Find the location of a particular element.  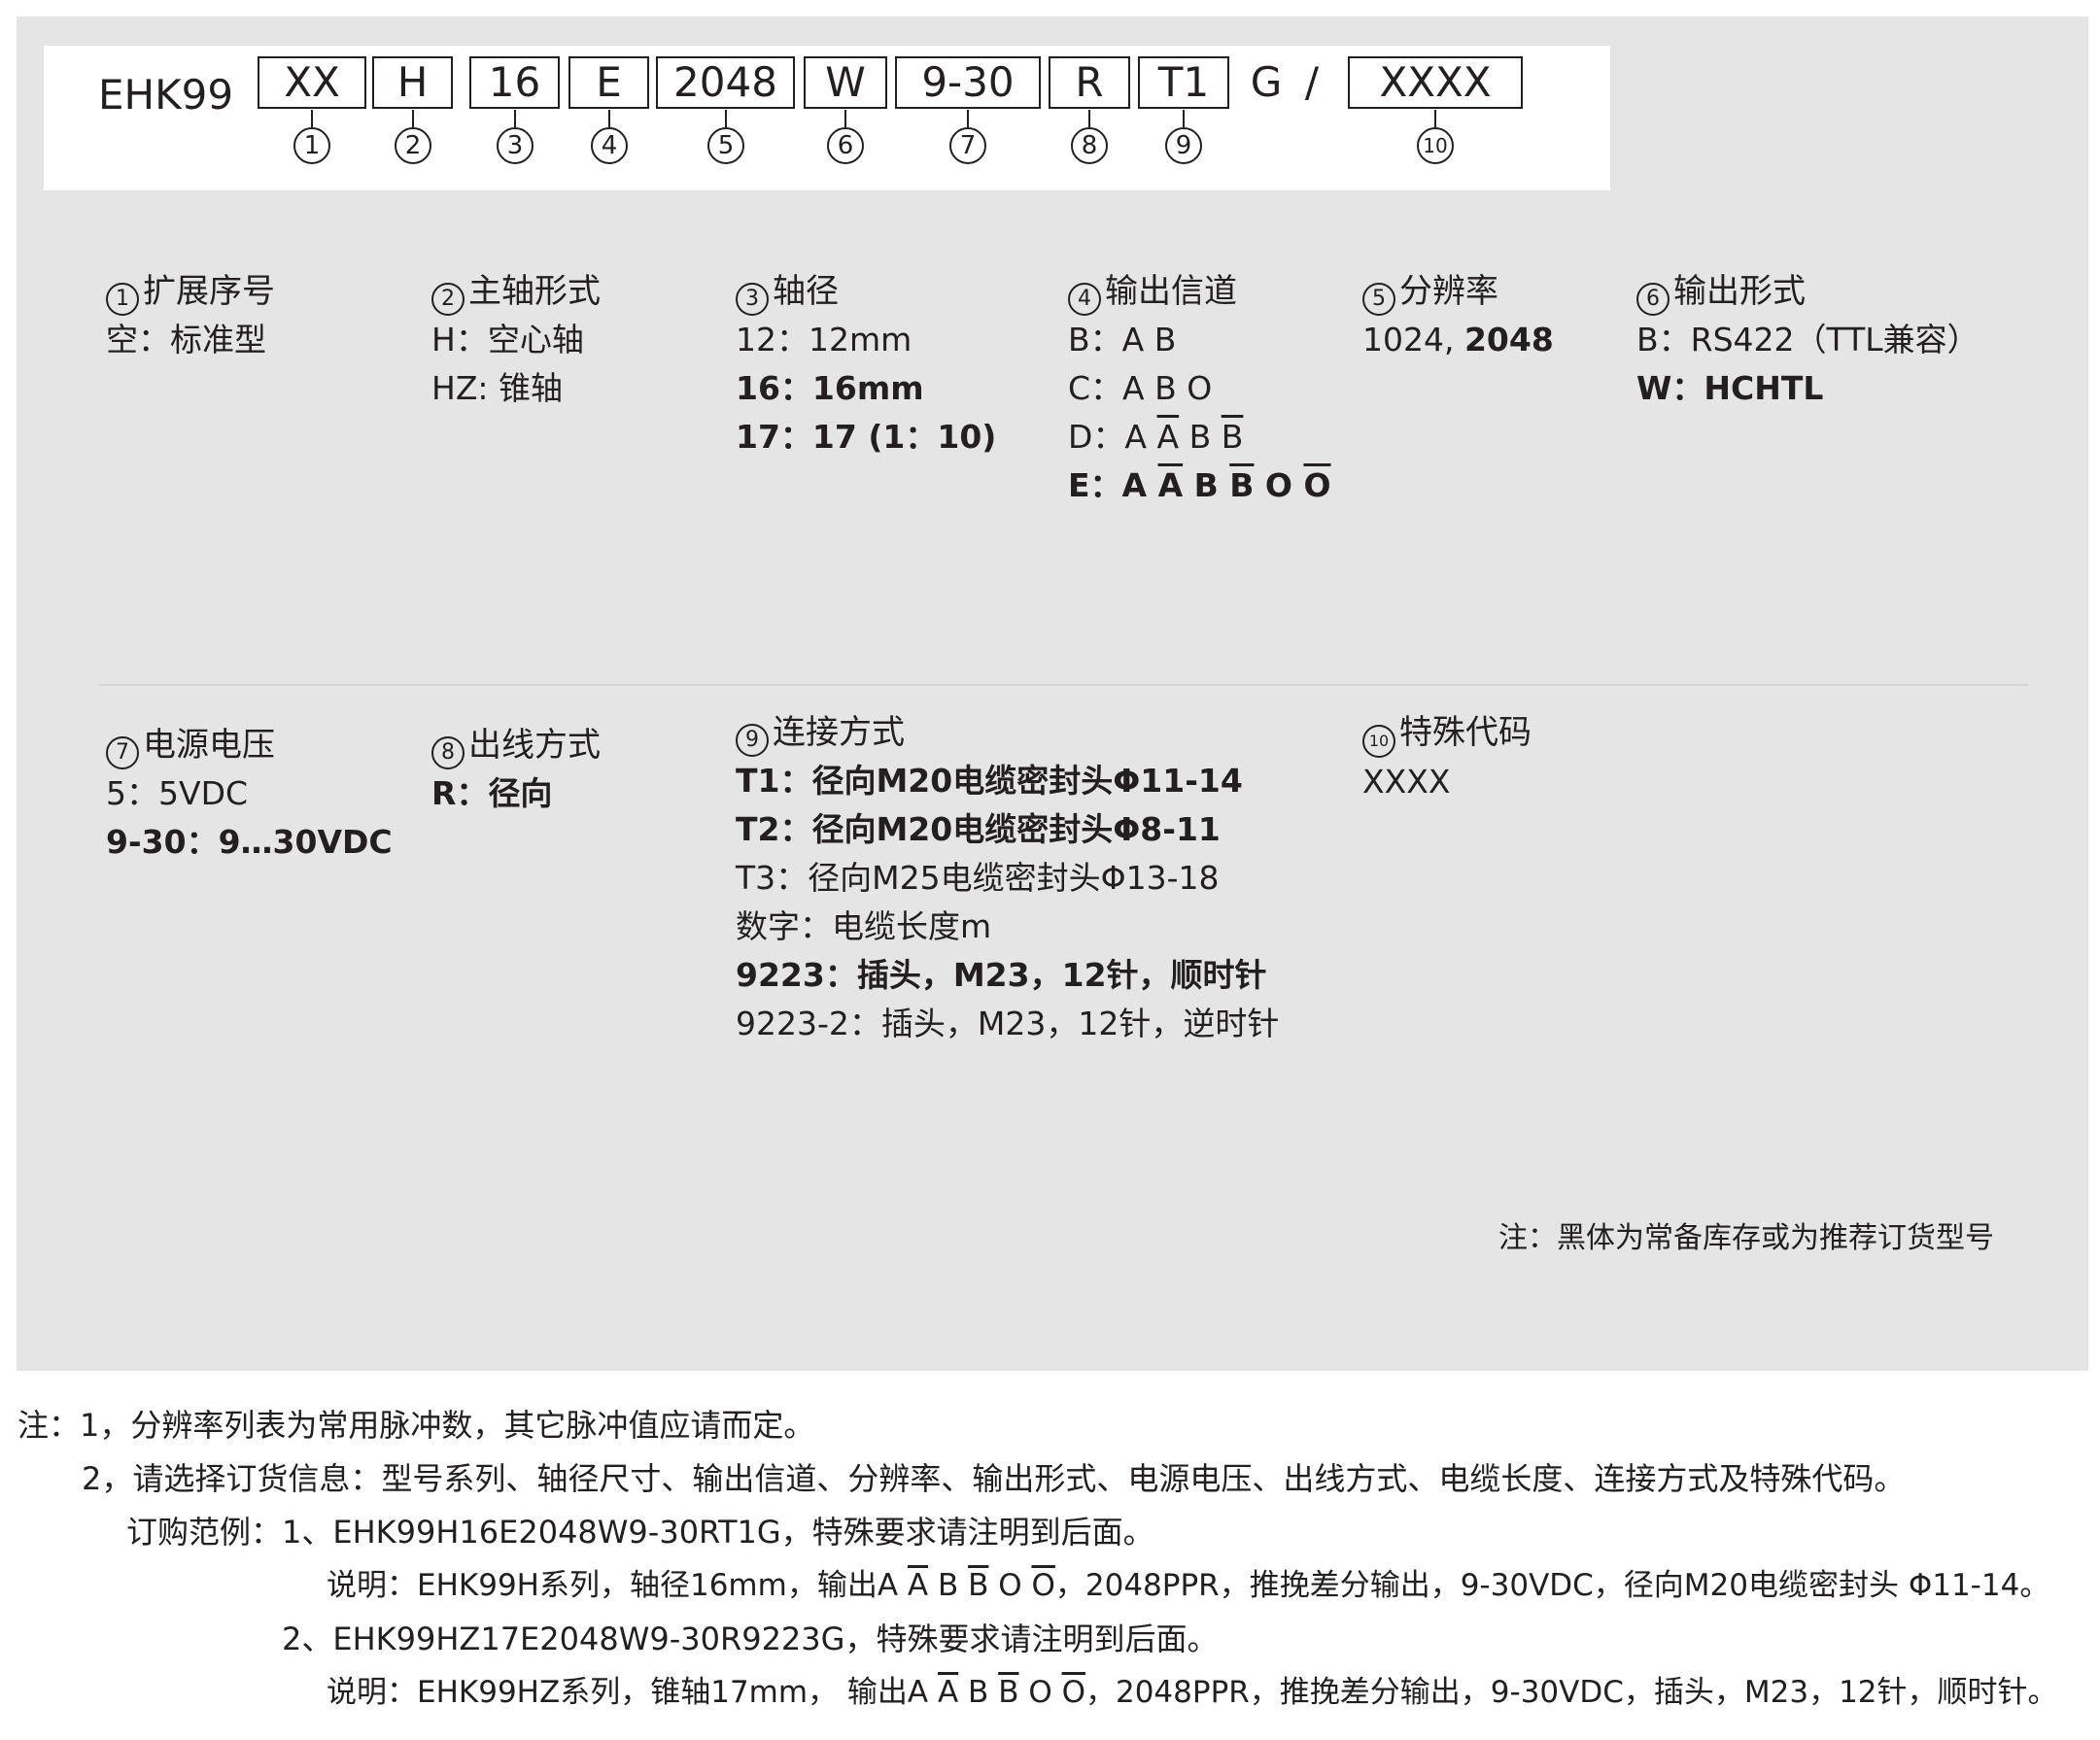

option-value: D：A A B B is located at coordinates (1199, 437).